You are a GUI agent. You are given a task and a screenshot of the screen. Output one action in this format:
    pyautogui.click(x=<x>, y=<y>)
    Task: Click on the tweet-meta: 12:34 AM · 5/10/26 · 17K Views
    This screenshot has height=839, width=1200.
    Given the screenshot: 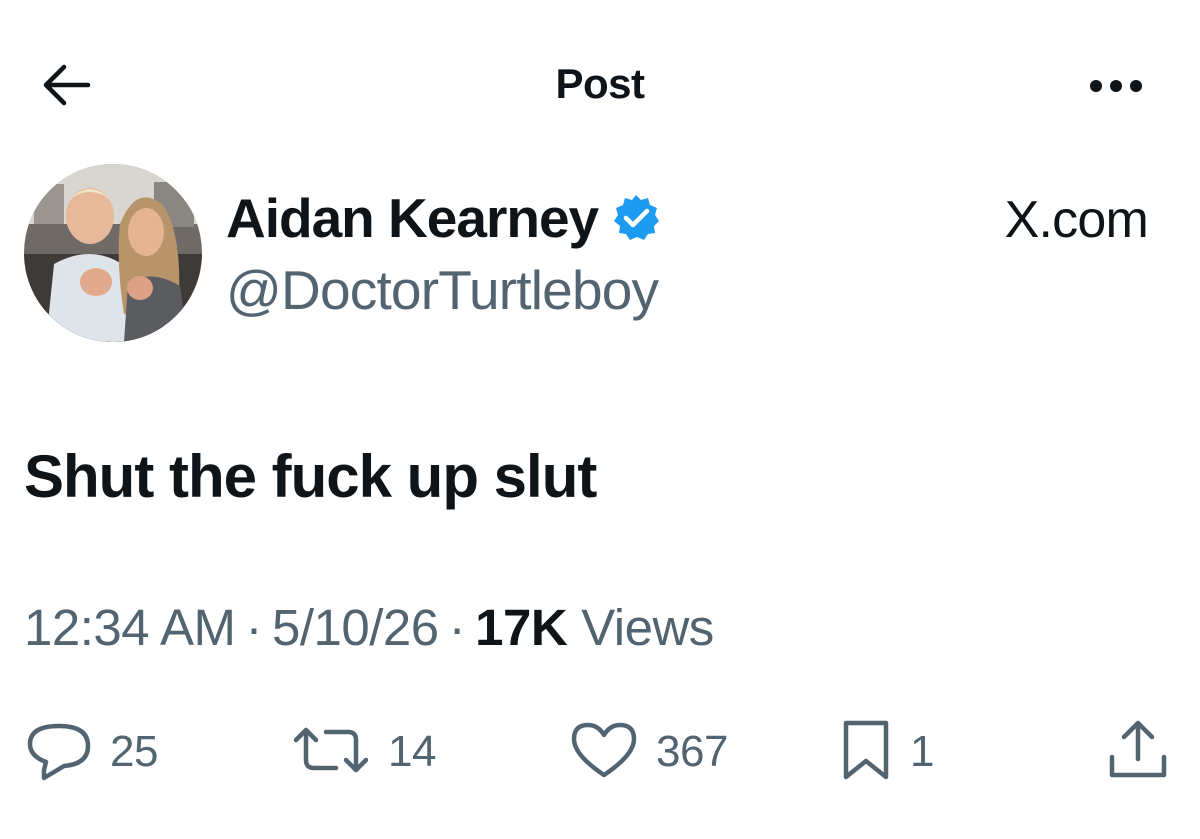 What is the action you would take?
    pyautogui.click(x=369, y=627)
    